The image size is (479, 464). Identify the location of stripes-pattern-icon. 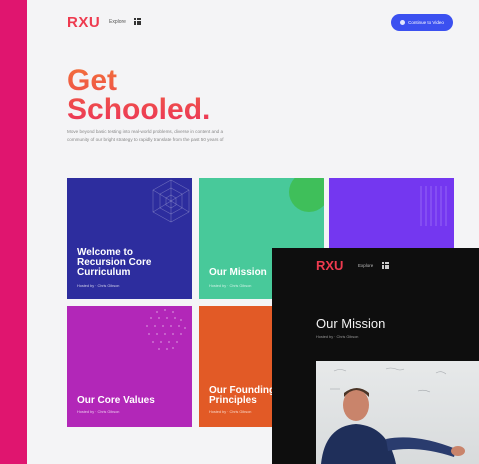
(433, 206).